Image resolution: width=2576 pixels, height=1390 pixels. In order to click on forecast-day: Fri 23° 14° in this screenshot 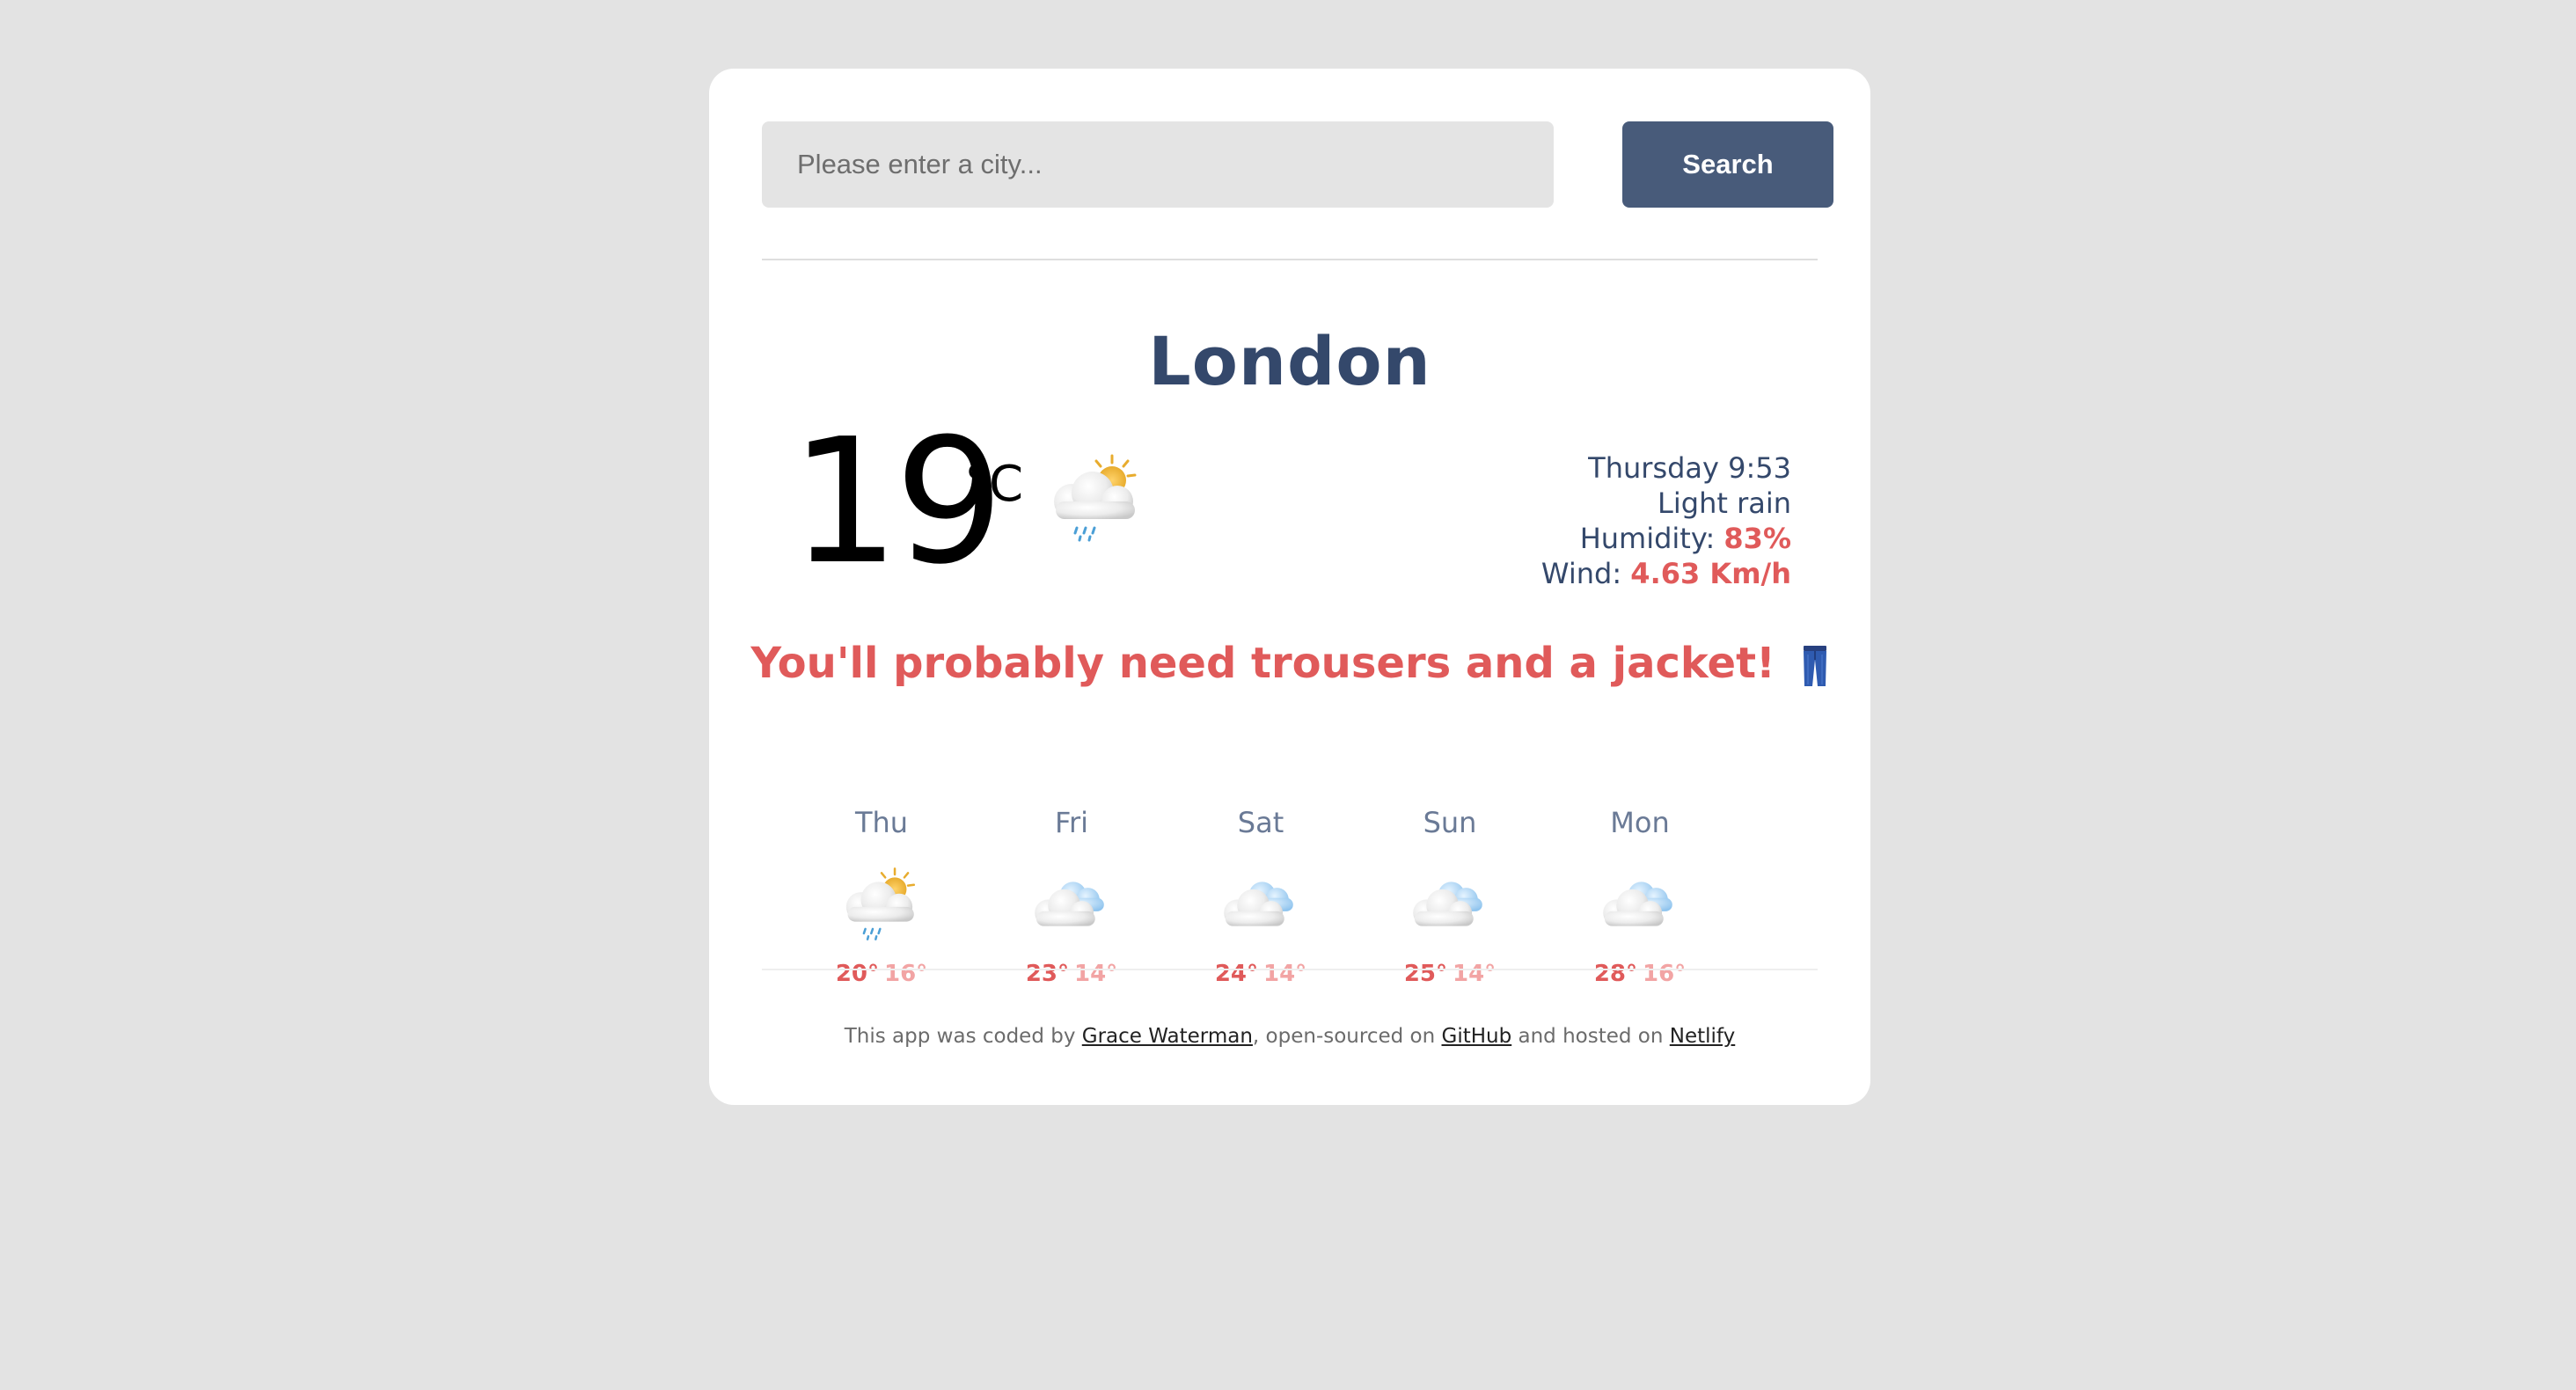, I will do `click(1071, 897)`.